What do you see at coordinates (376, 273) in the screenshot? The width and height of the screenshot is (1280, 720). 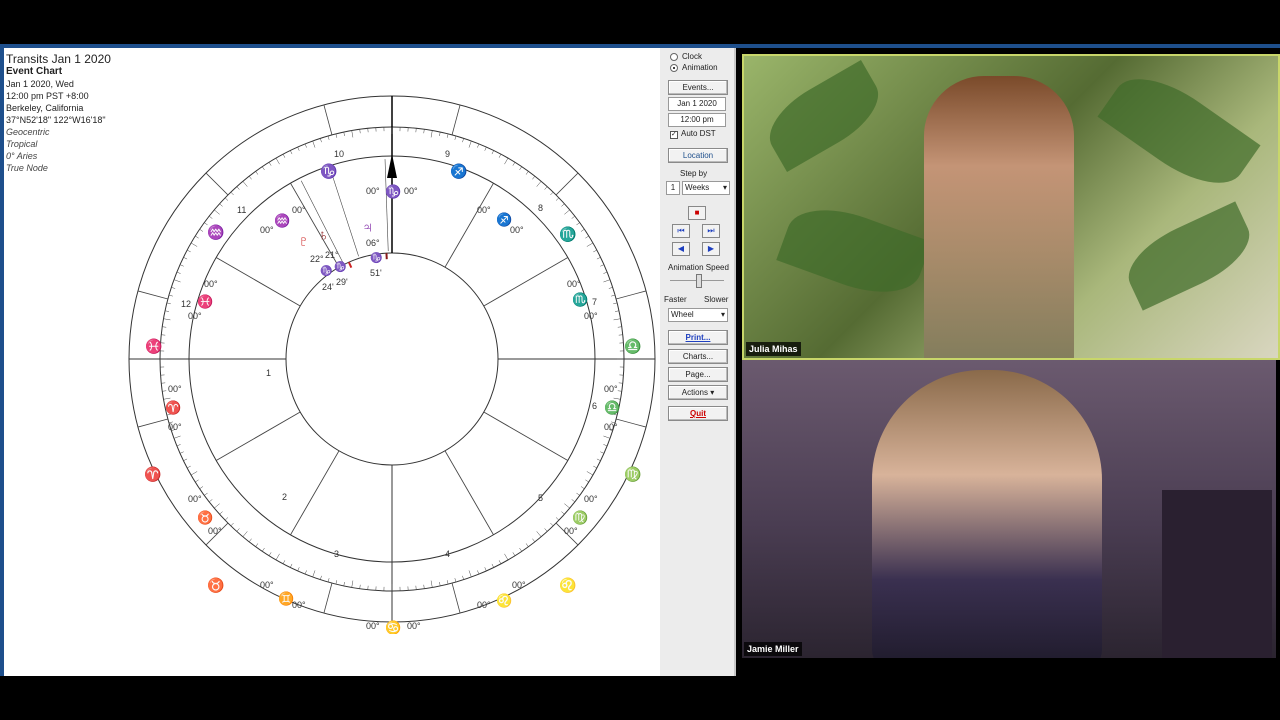 I see `jupiter-minute: 51'` at bounding box center [376, 273].